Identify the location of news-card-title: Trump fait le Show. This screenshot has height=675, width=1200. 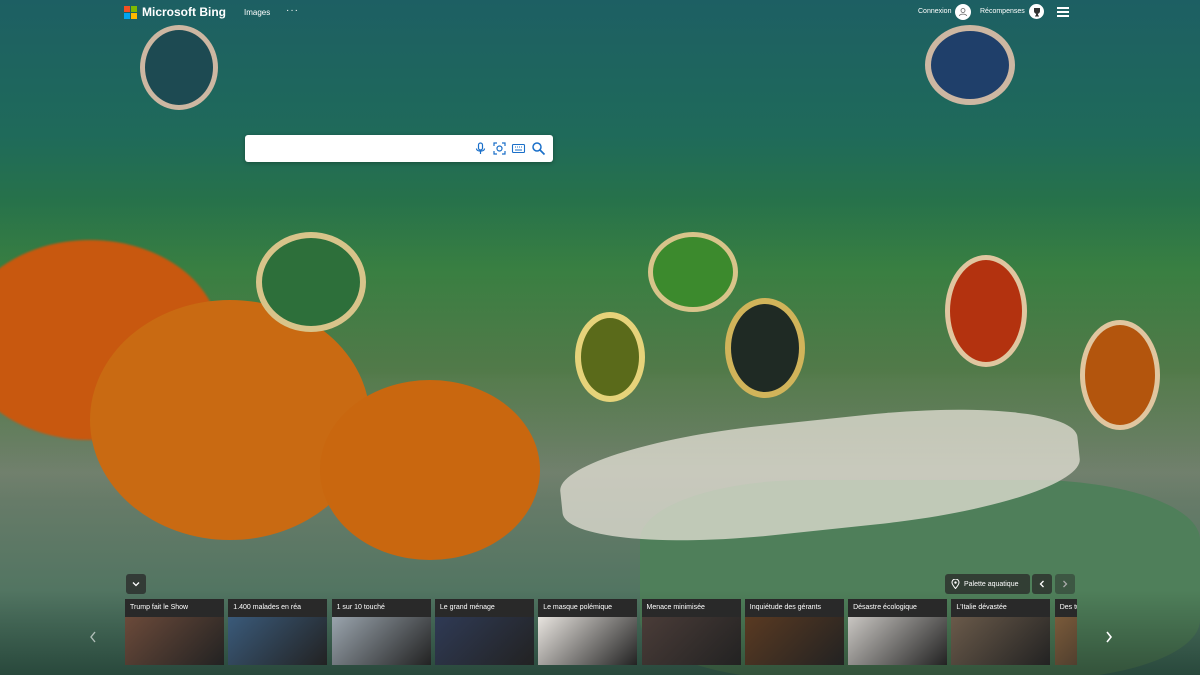
(174, 608).